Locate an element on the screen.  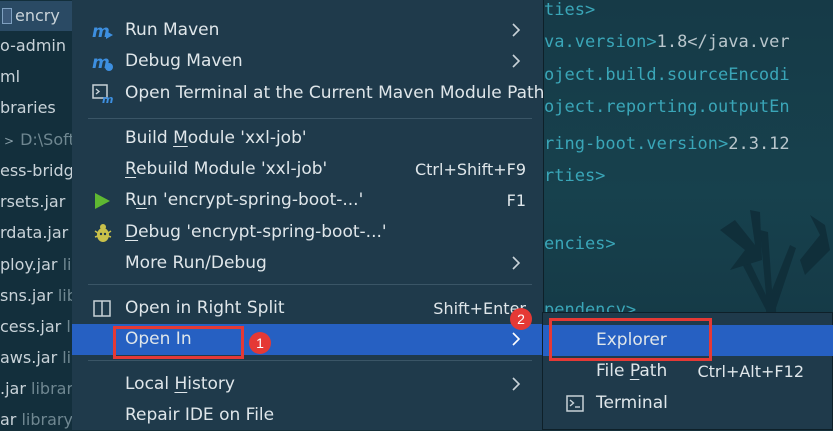
menu-item-more-run-debug: More Run/Debug is located at coordinates (308, 263).